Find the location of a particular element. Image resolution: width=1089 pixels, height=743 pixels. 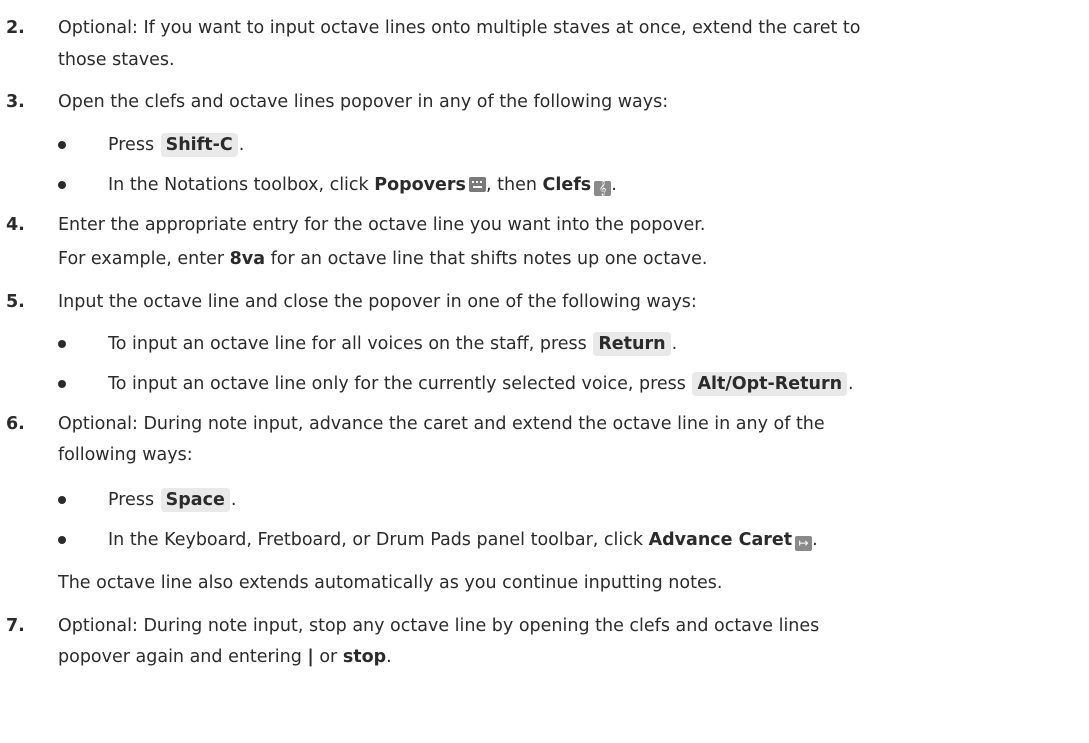

shortcut-key: Alt/Opt-Return is located at coordinates (770, 384).